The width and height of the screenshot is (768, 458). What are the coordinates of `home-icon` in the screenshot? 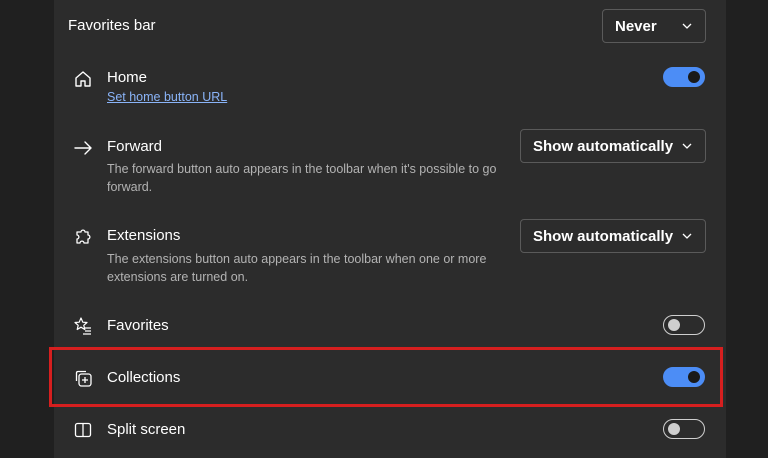 It's located at (83, 79).